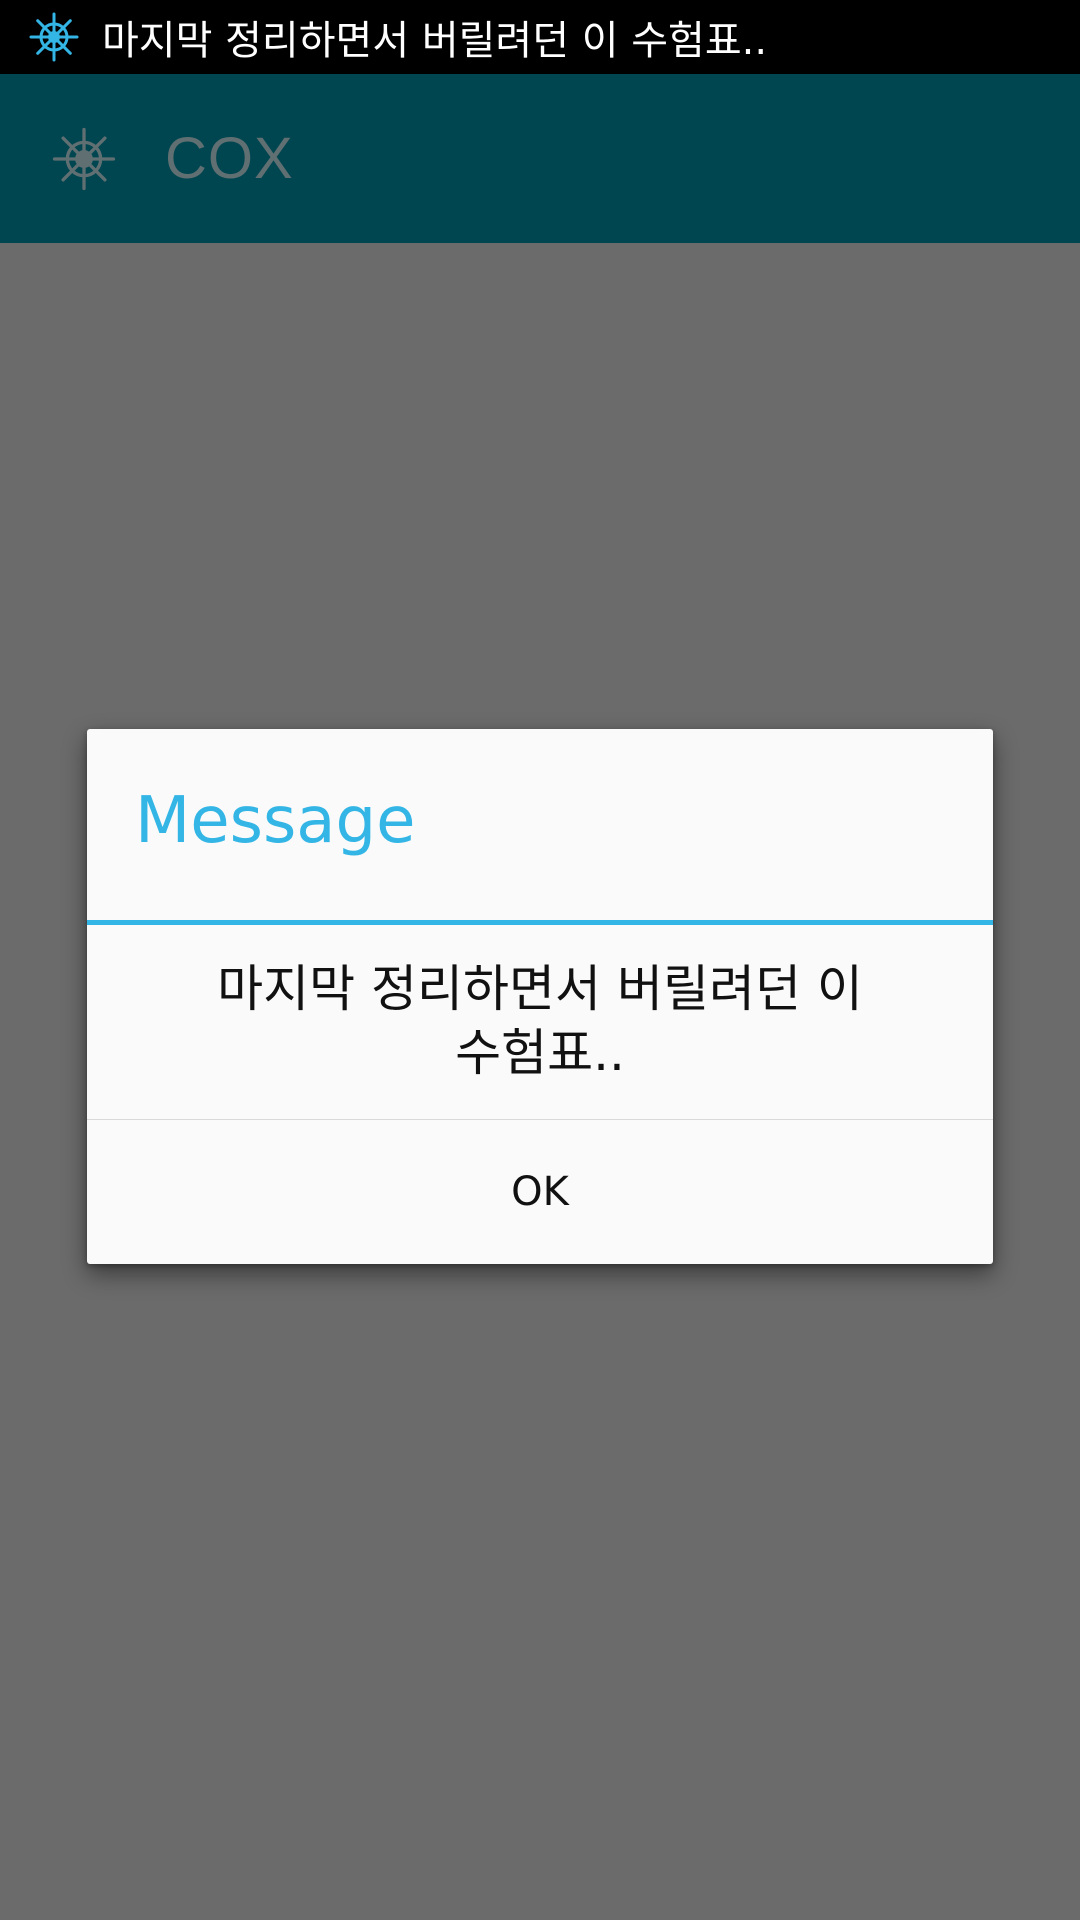 The image size is (1080, 1920). What do you see at coordinates (540, 1053) in the screenshot?
I see `dialog-message-line: 수험표..` at bounding box center [540, 1053].